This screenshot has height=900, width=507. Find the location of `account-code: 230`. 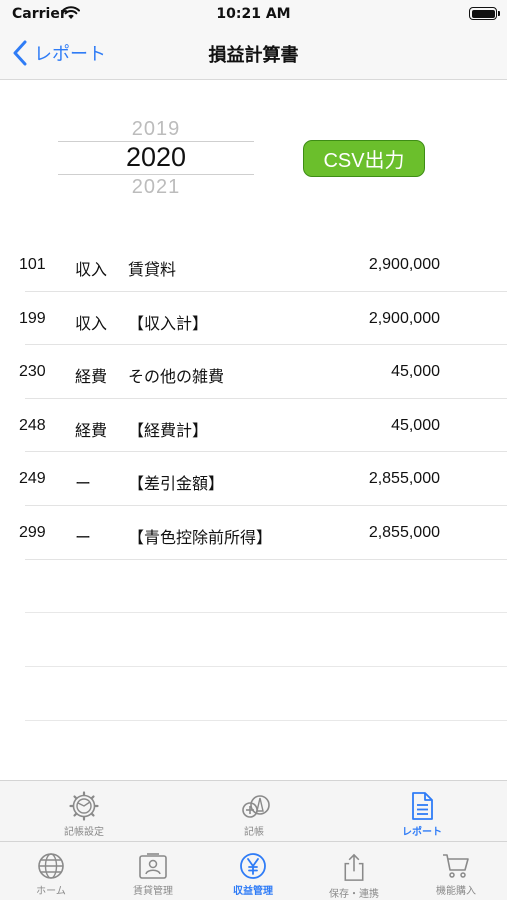

account-code: 230 is located at coordinates (32, 372).